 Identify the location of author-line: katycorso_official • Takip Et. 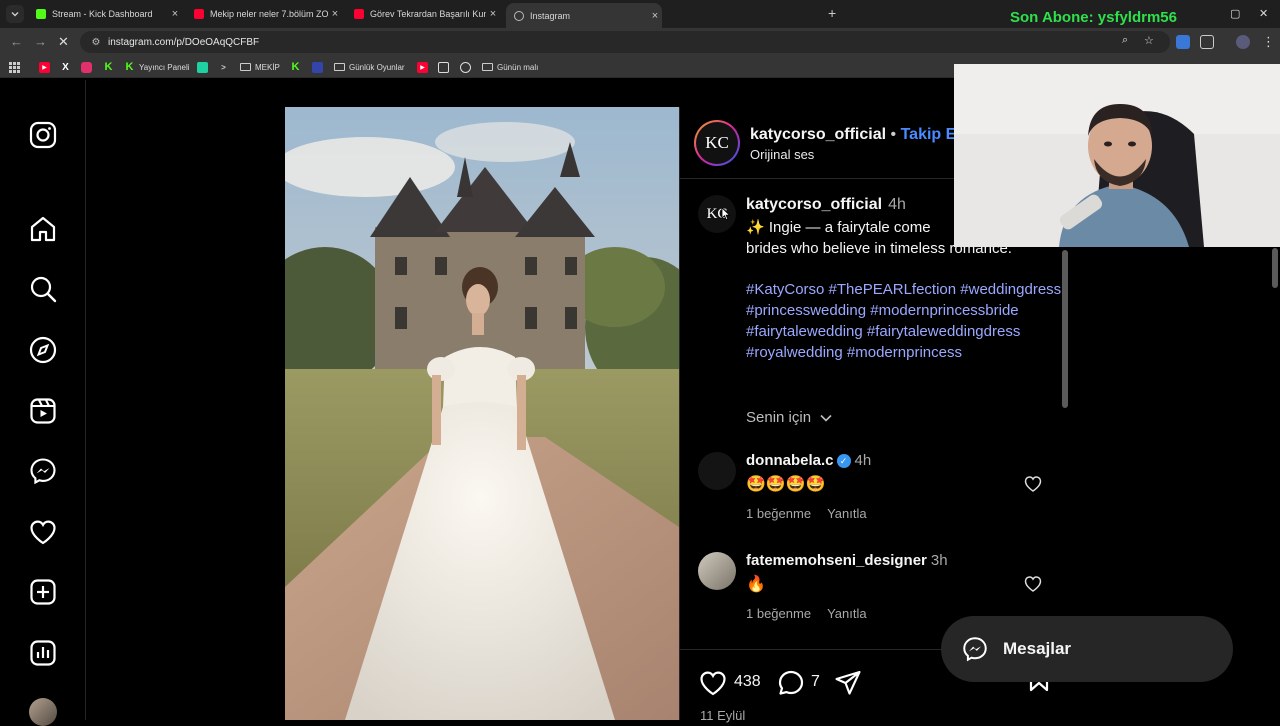
(856, 135).